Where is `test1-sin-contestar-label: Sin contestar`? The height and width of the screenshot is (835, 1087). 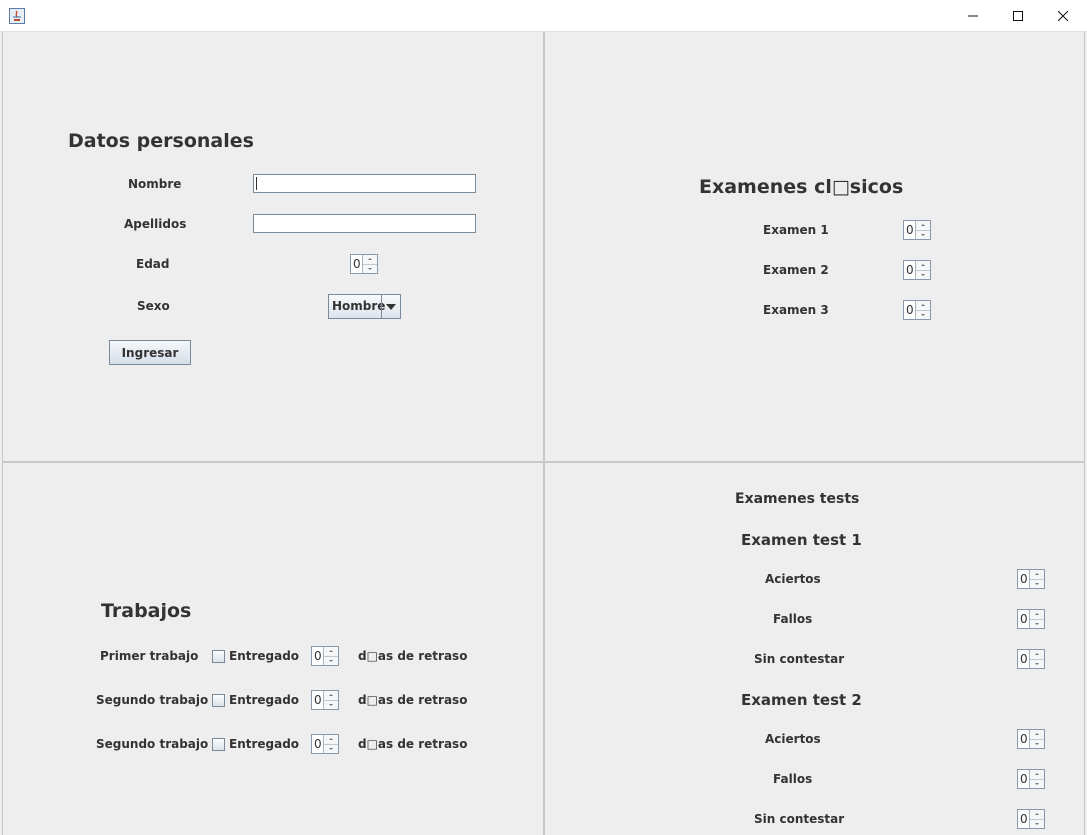 test1-sin-contestar-label: Sin contestar is located at coordinates (799, 659).